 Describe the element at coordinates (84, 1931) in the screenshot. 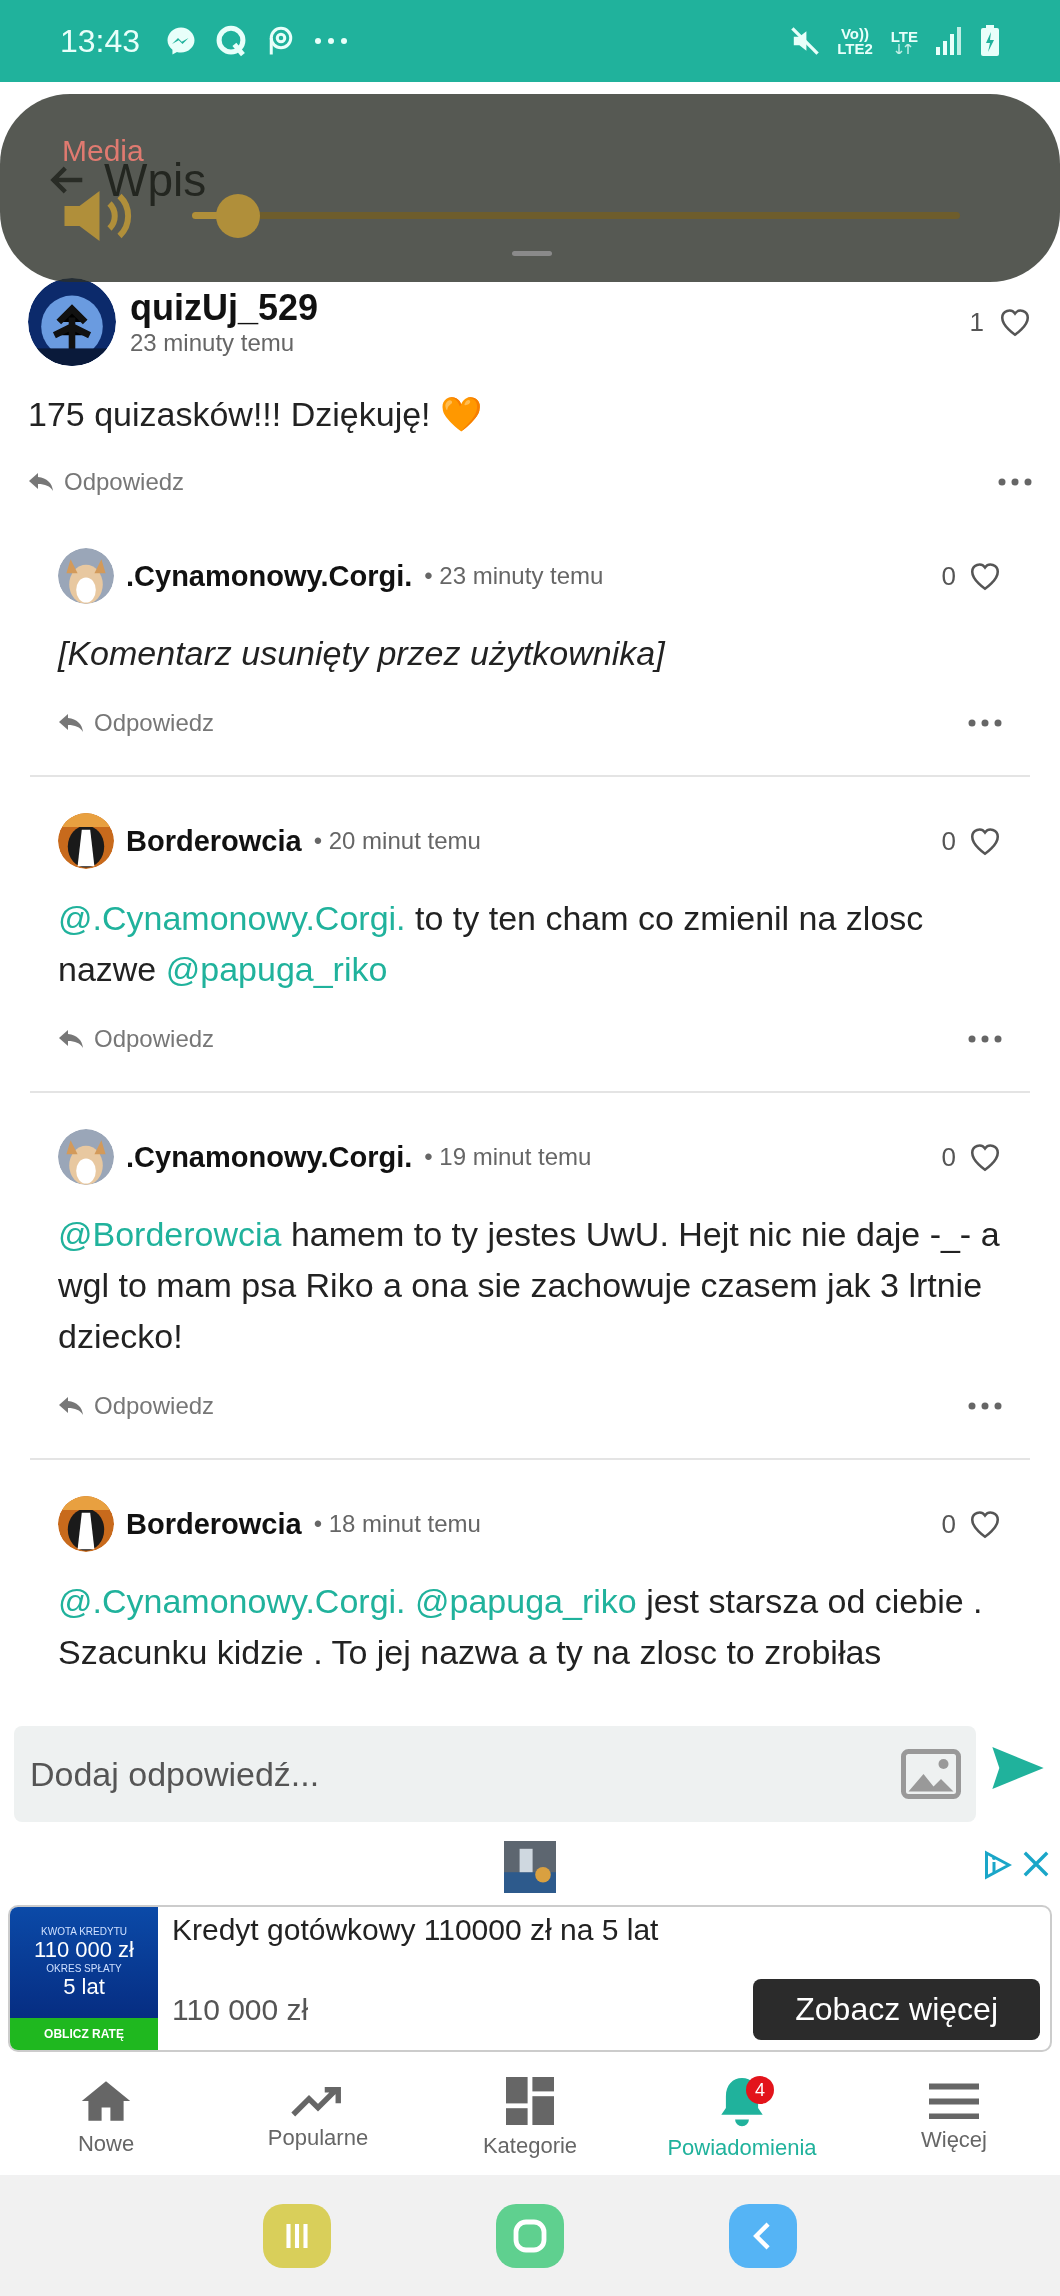

I see `ad-panel-label: KWOTA KREDYTU` at that location.